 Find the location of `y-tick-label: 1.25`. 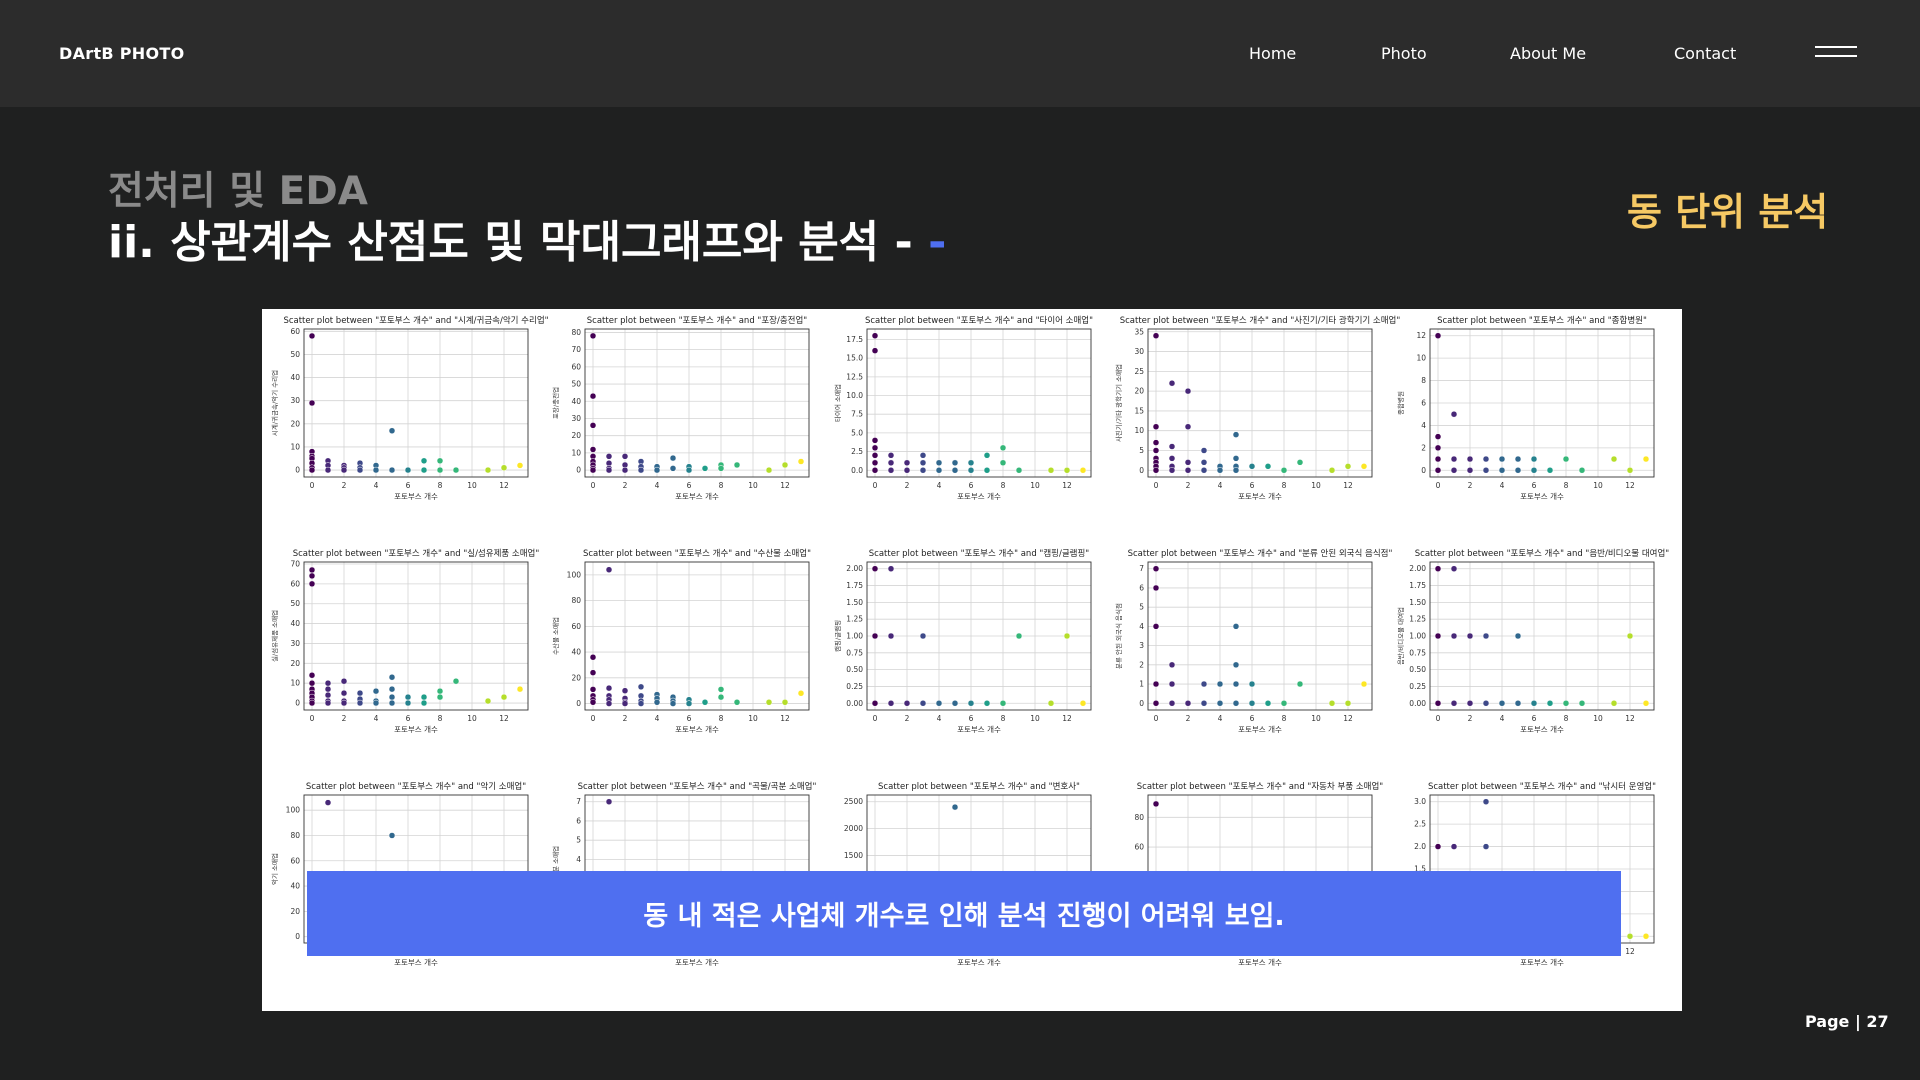

y-tick-label: 1.25 is located at coordinates (854, 619).